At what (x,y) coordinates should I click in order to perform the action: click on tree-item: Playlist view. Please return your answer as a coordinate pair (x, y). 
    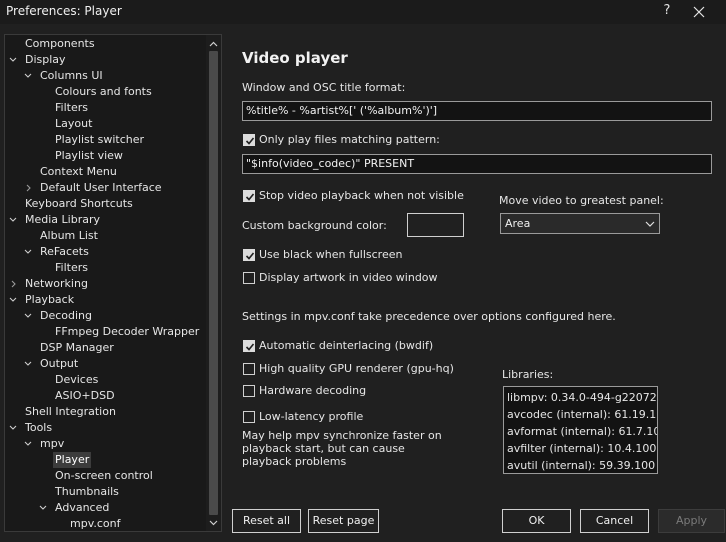
    Looking at the image, I should click on (106, 156).